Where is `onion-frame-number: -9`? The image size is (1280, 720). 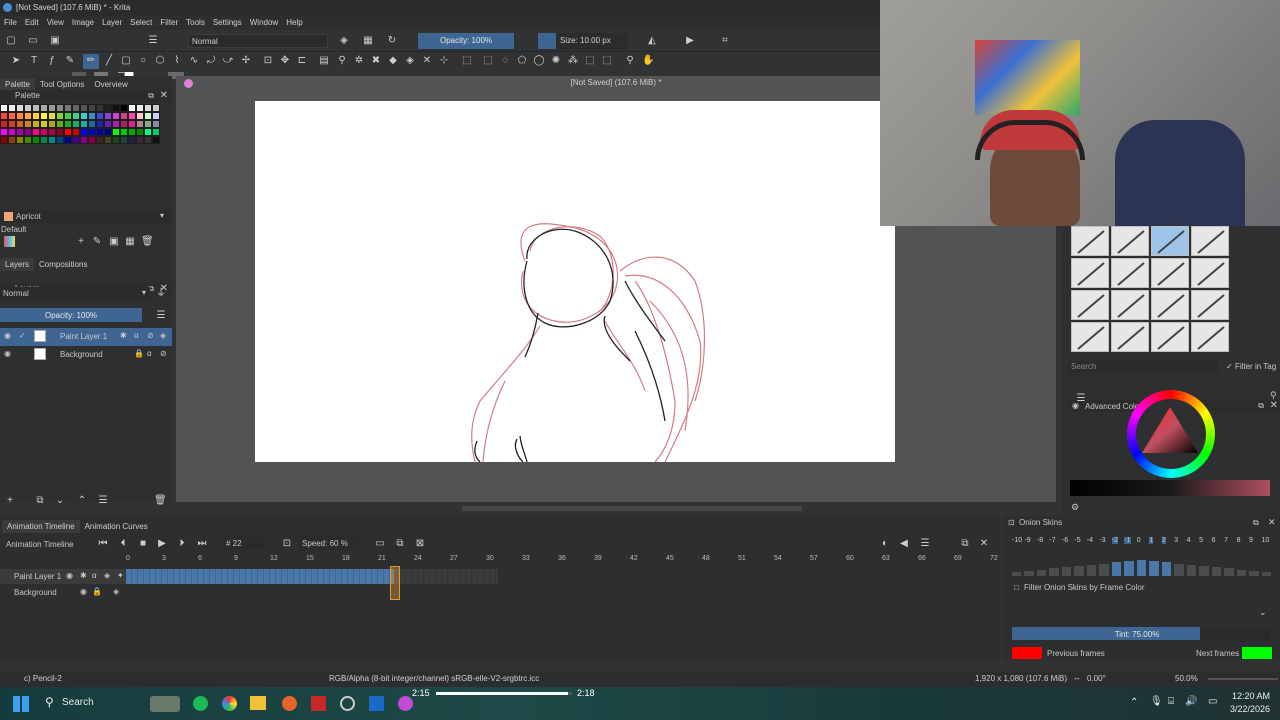 onion-frame-number: -9 is located at coordinates (1027, 540).